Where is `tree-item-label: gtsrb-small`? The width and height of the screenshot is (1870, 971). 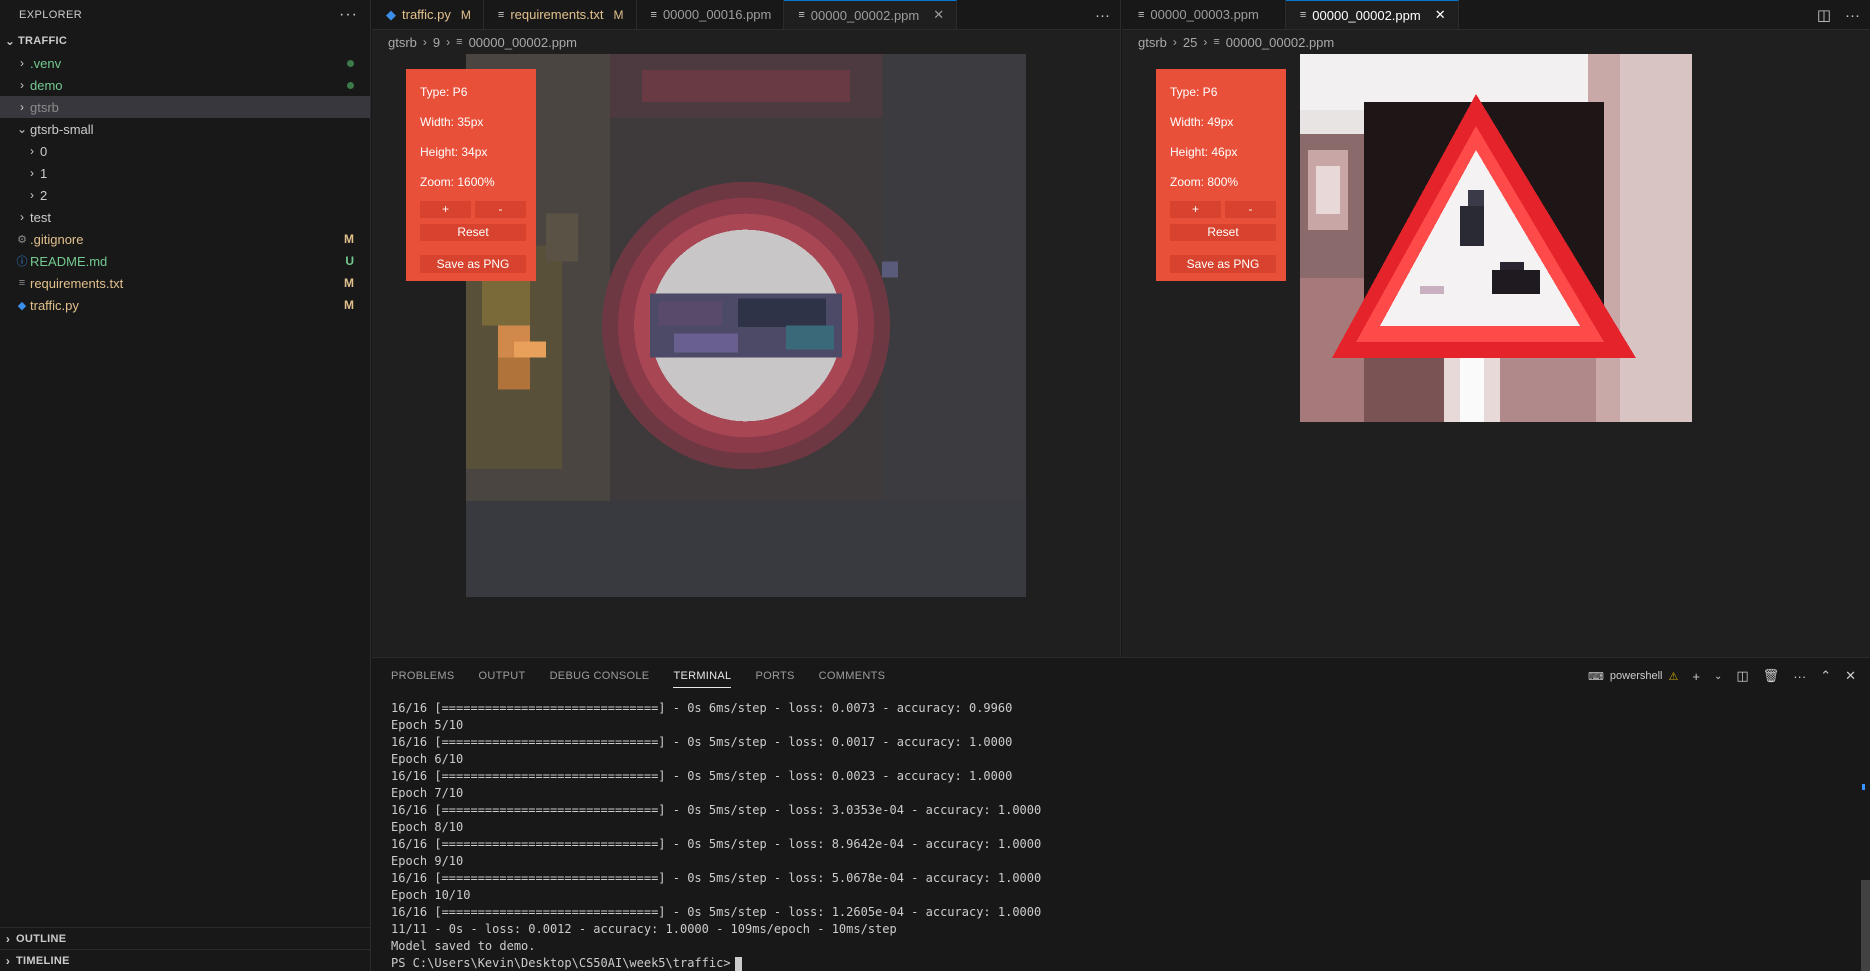
tree-item-label: gtsrb-small is located at coordinates (62, 129).